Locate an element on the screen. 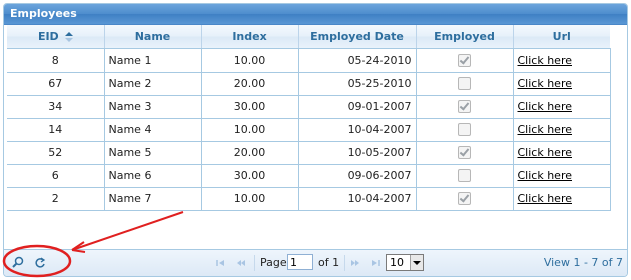 This screenshot has width=631, height=280. eid-cell: 14 is located at coordinates (56, 130).